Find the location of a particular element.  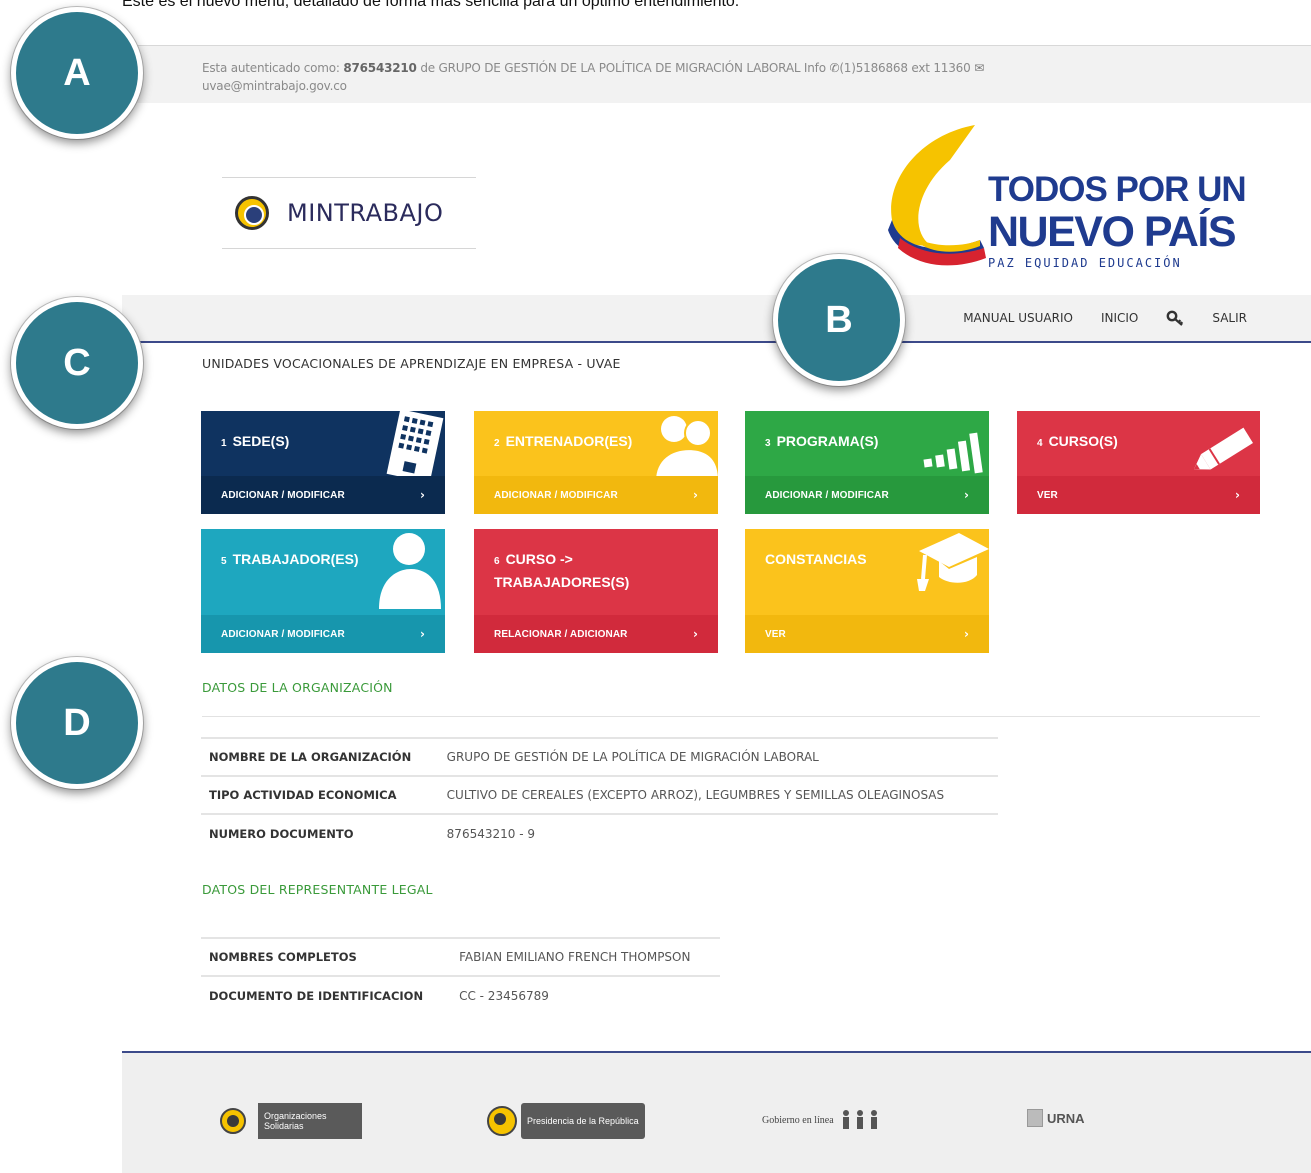

org-divider is located at coordinates (731, 716).